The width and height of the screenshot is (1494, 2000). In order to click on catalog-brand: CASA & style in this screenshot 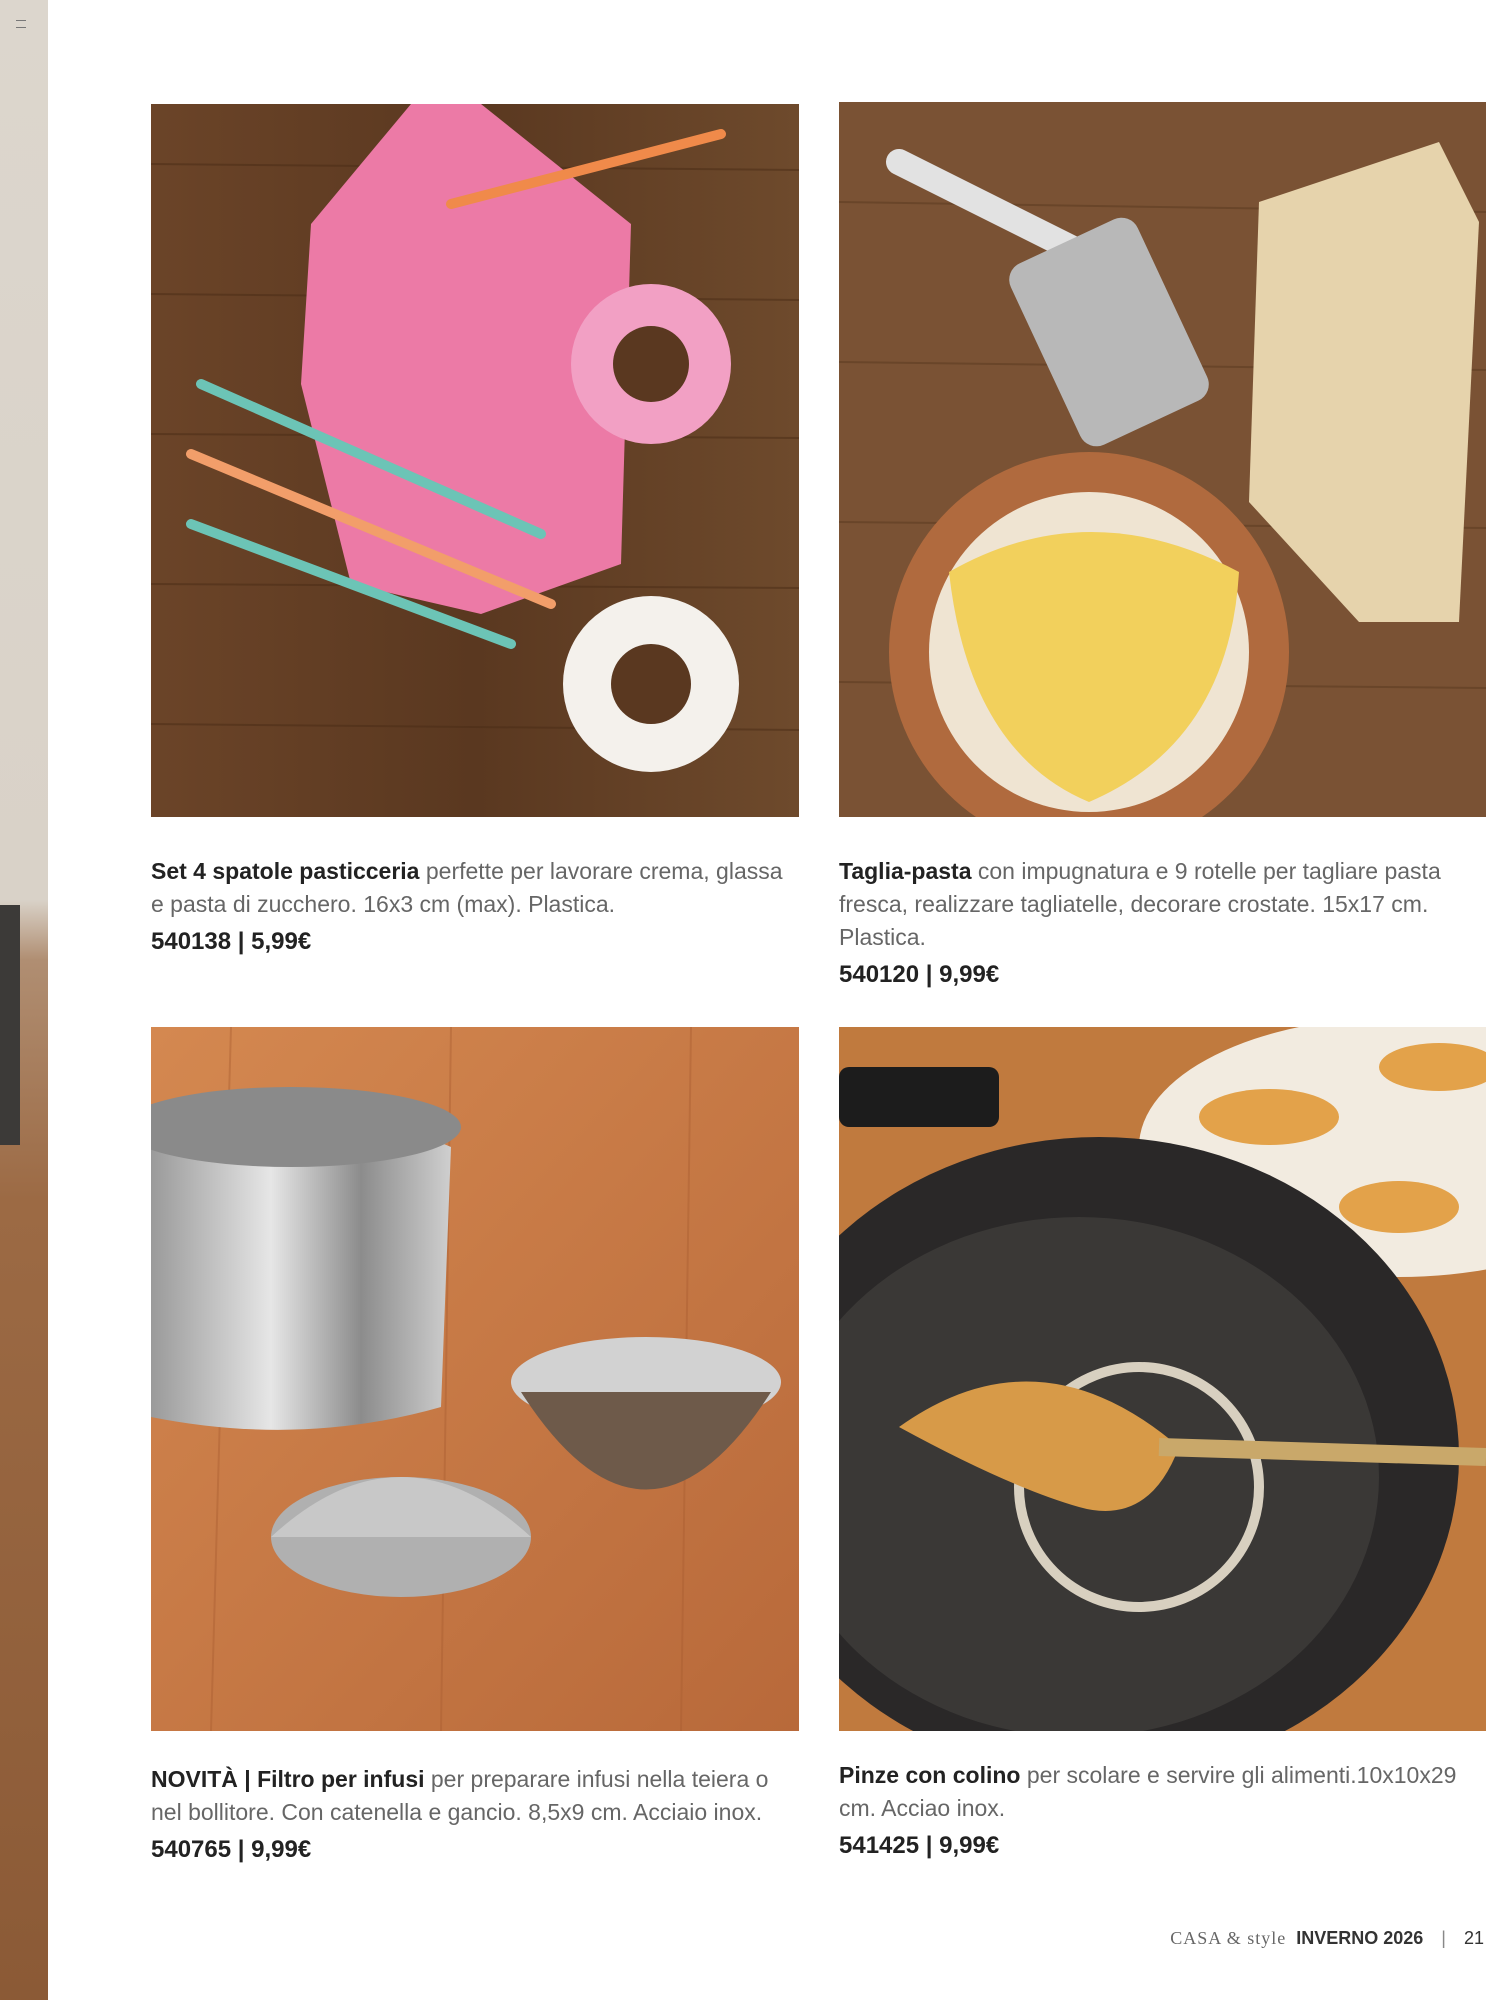, I will do `click(1228, 1938)`.